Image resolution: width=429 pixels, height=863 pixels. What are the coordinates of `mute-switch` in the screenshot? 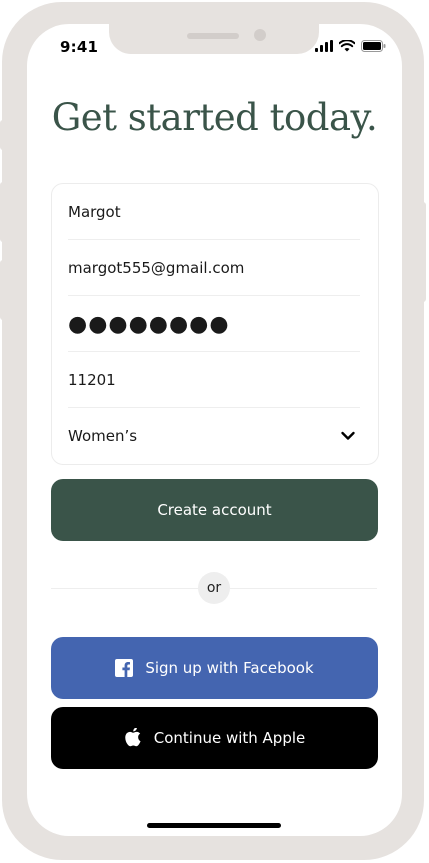 It's located at (4, 135).